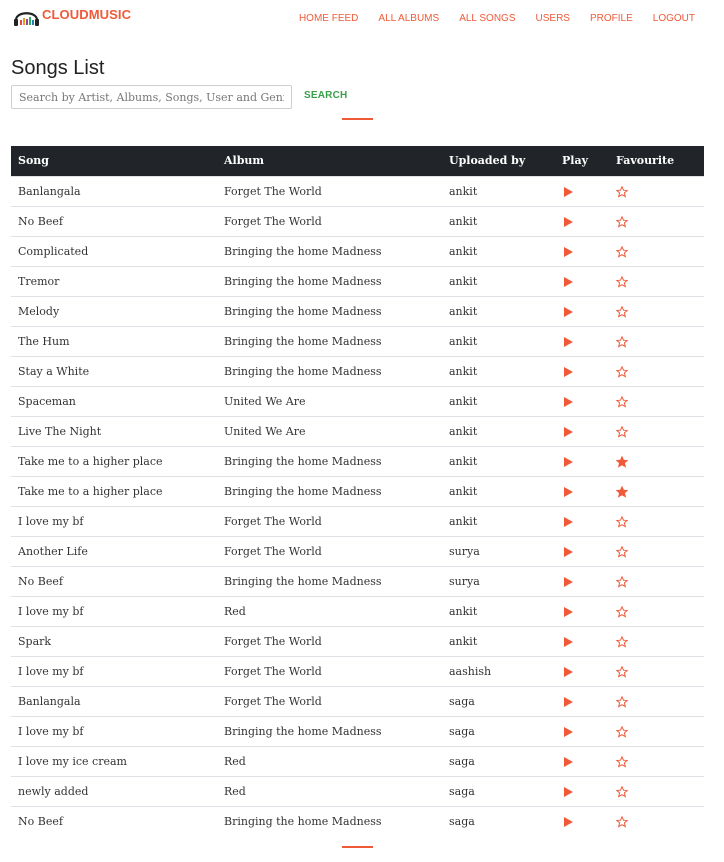 The width and height of the screenshot is (724, 862). I want to click on search-button: SEARCH, so click(325, 95).